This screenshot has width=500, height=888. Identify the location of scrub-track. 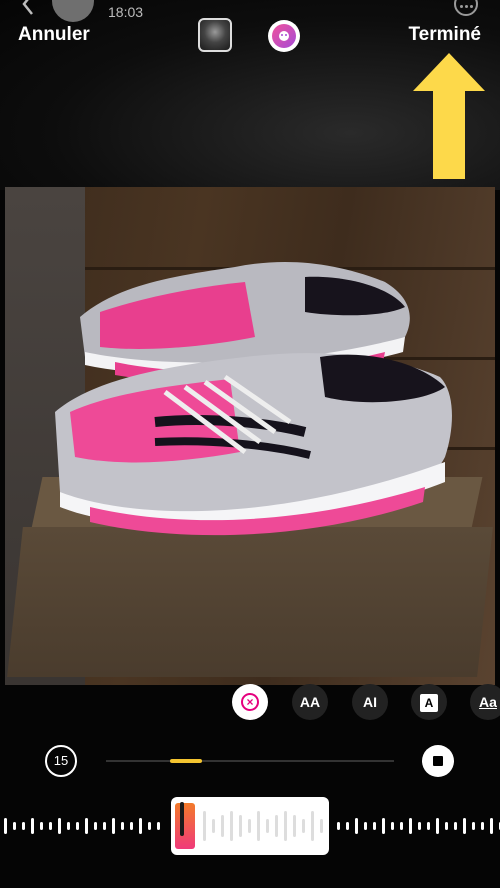
(250, 761).